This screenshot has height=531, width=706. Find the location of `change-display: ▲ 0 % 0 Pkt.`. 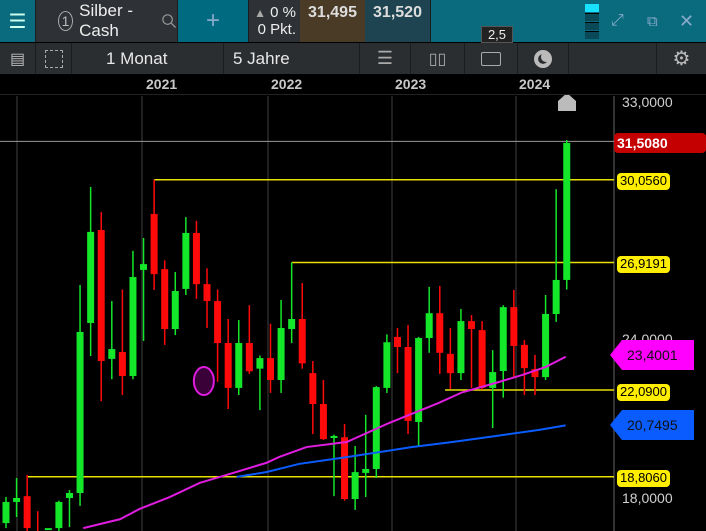

change-display: ▲ 0 % 0 Pkt. is located at coordinates (274, 21).